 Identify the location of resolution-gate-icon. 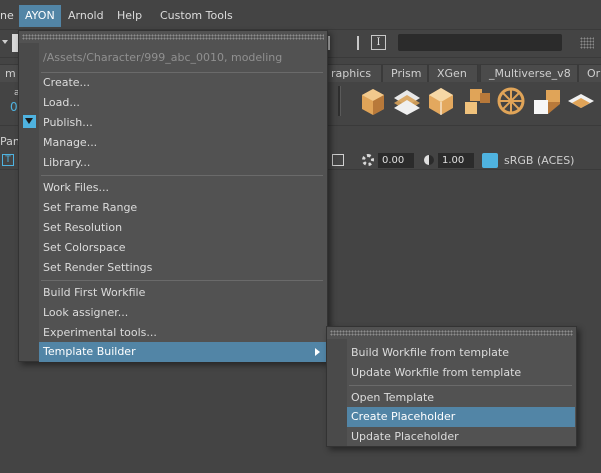
(338, 160).